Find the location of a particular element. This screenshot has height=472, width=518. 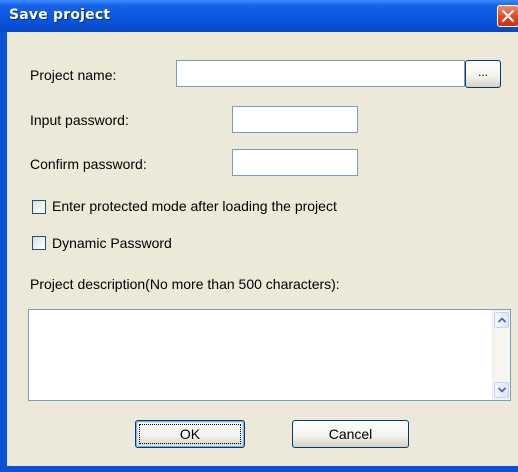

dynamic-password-label: Dynamic Password is located at coordinates (112, 243).